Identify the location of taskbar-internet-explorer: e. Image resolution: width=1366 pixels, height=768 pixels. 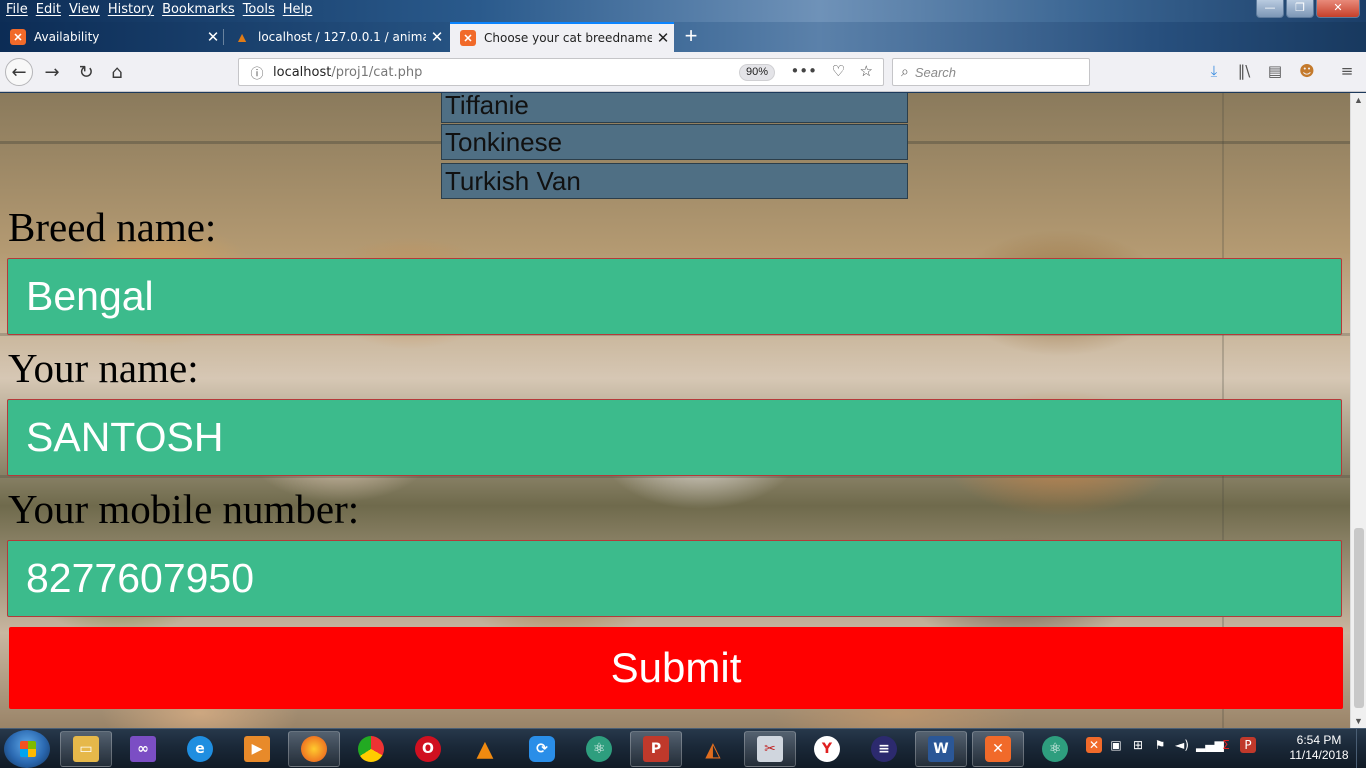
(200, 749).